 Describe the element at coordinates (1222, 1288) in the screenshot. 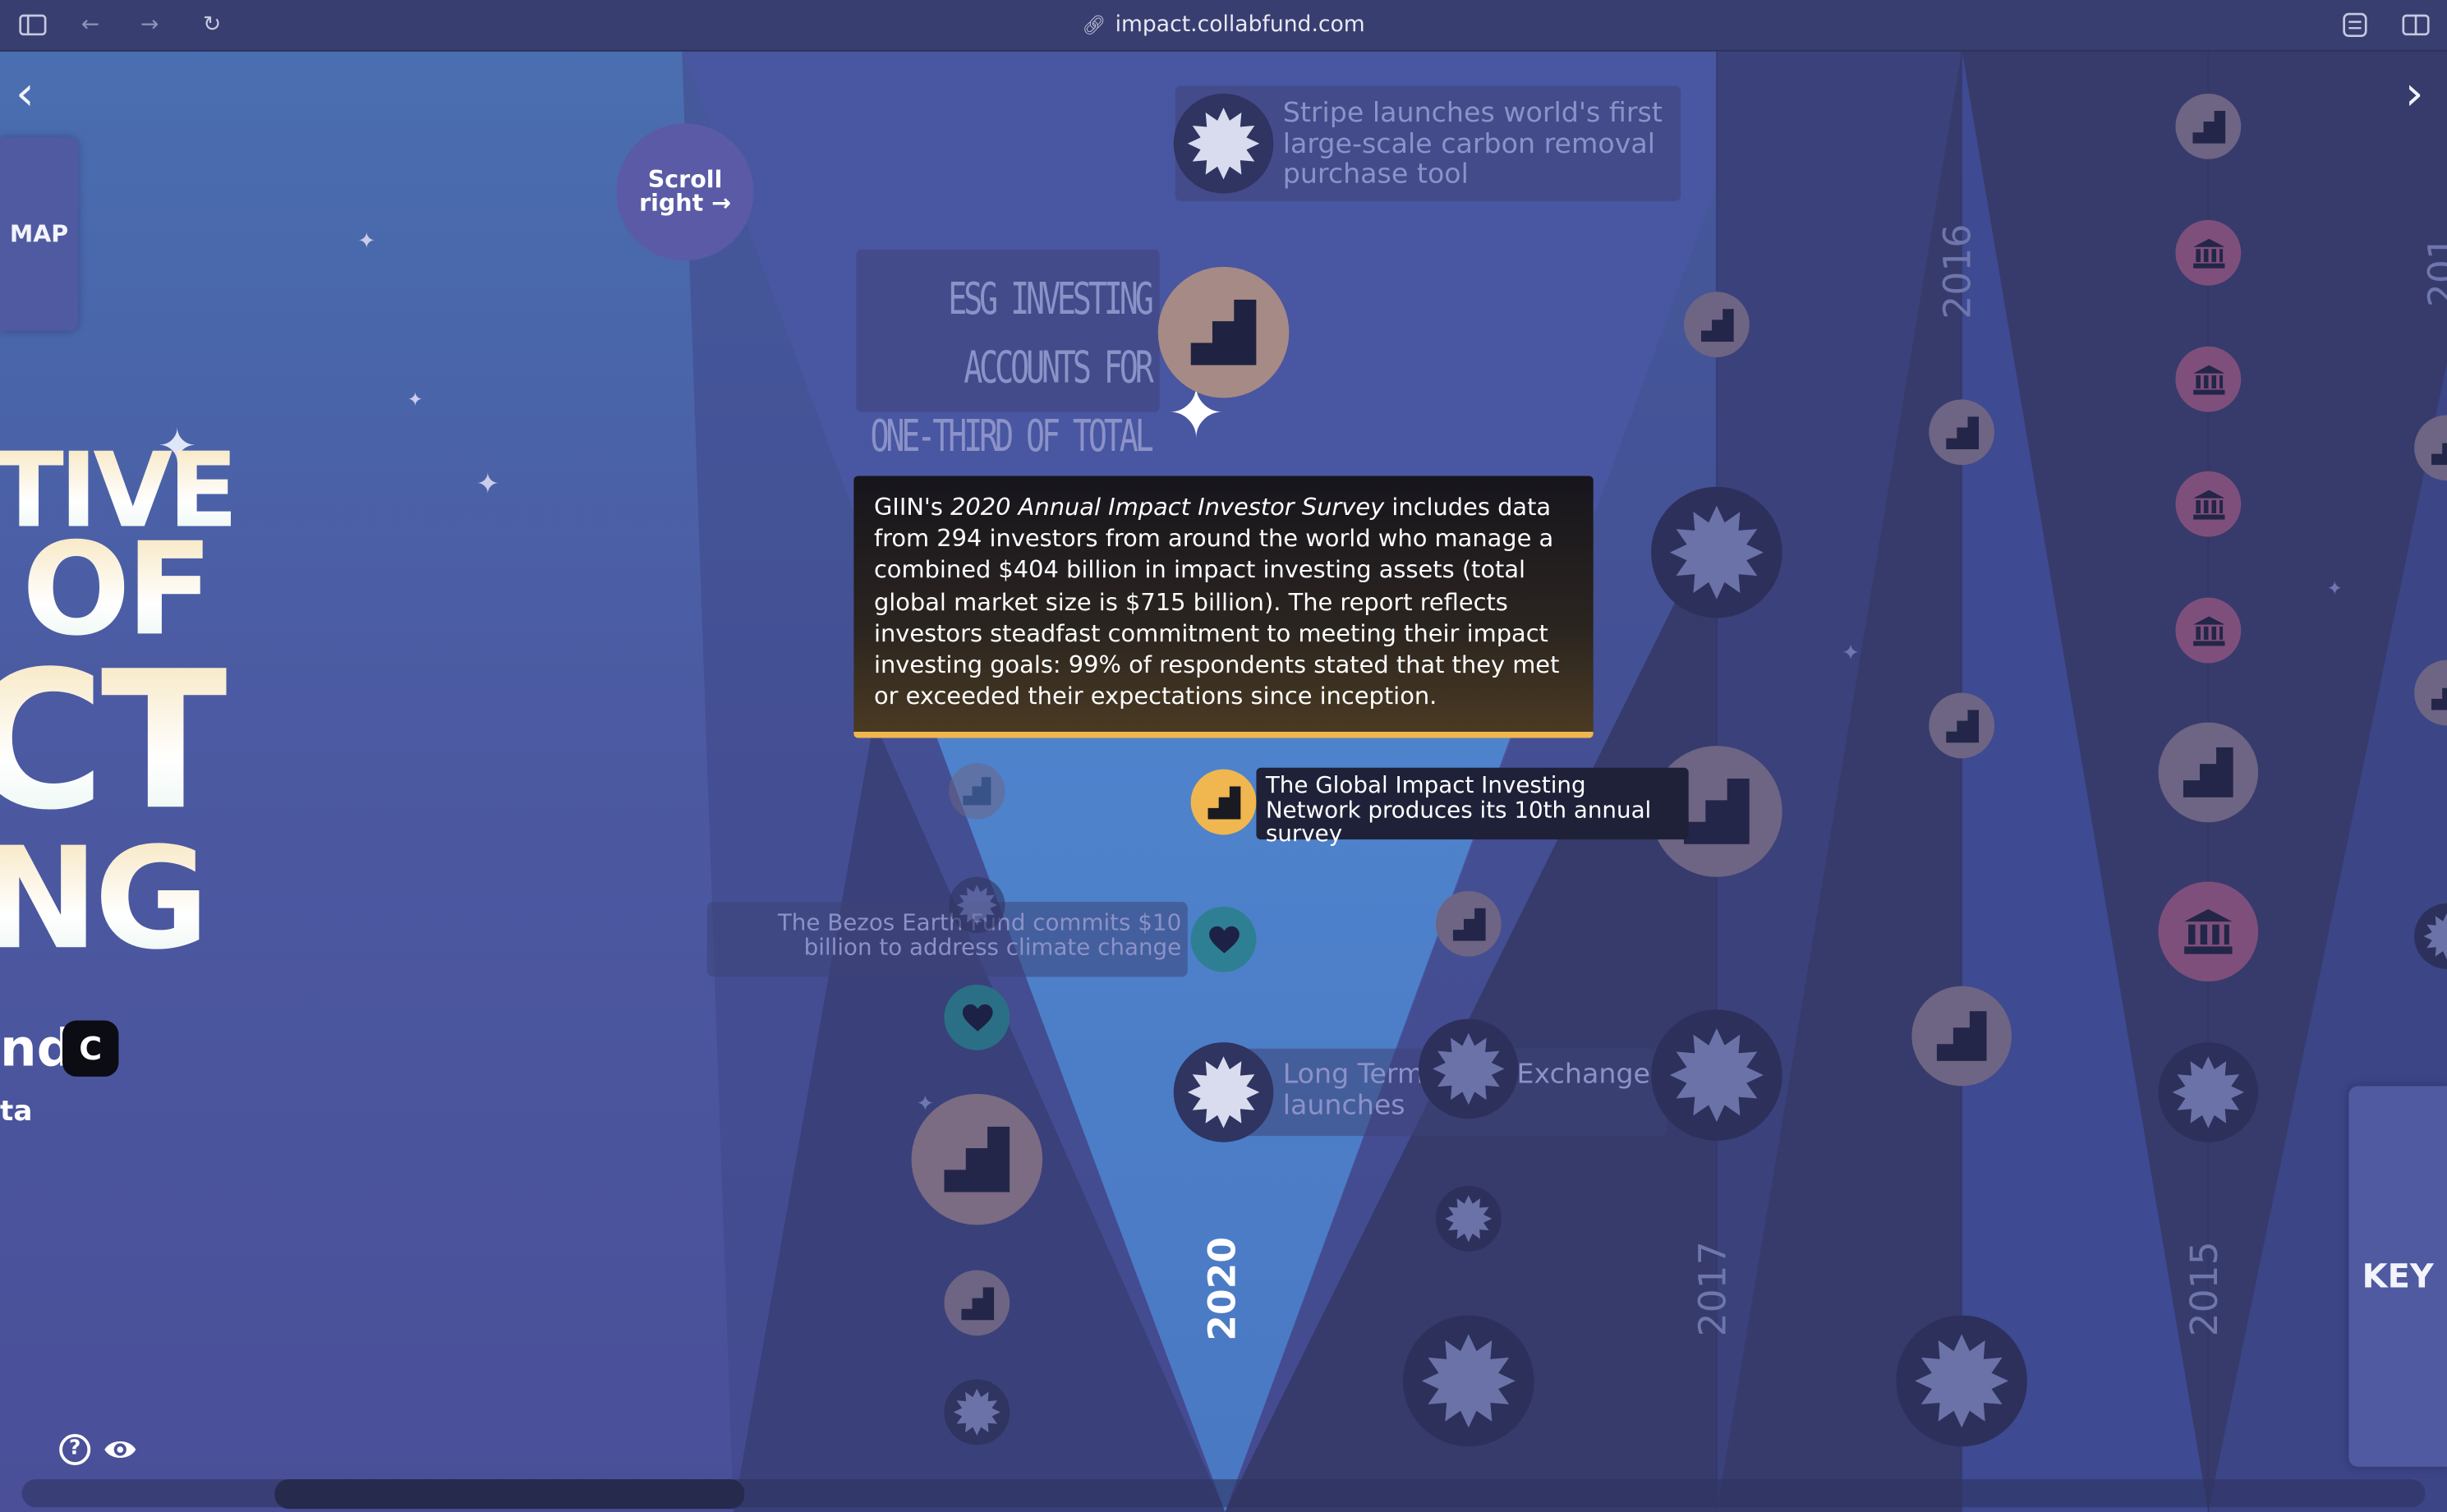

I see `year-label-2020: 2020` at that location.